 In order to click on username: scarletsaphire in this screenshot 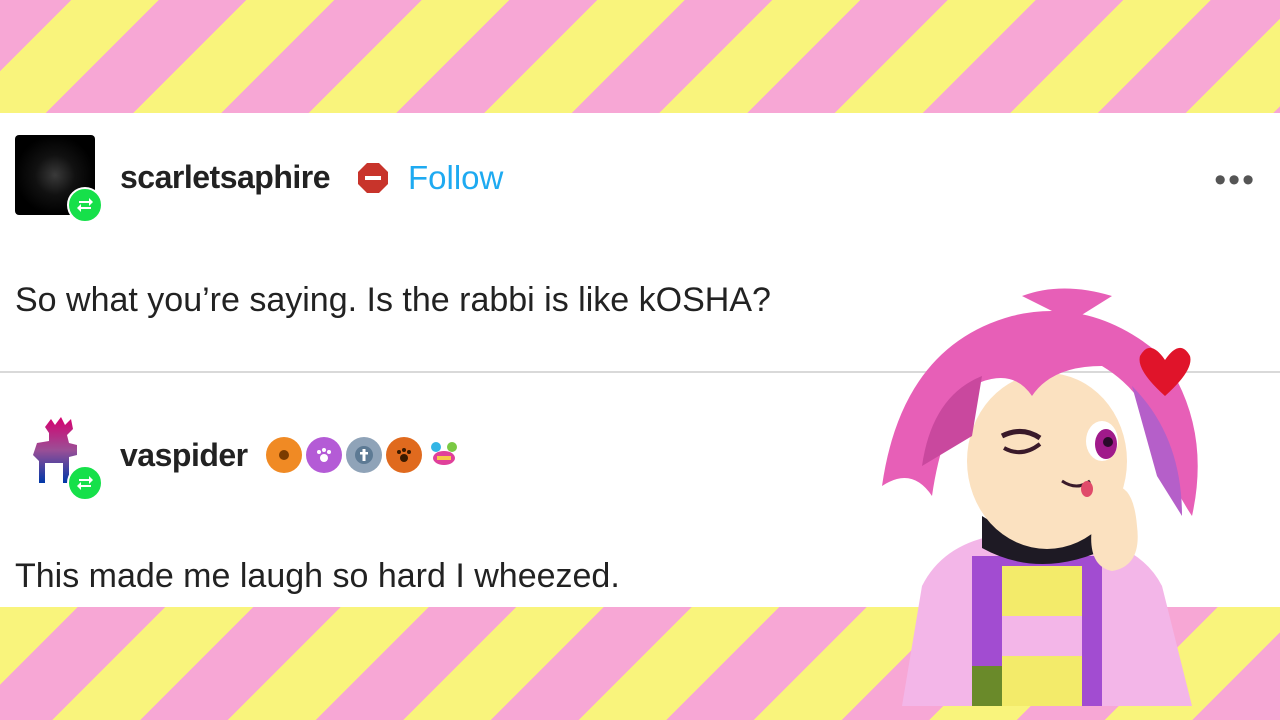, I will do `click(225, 177)`.